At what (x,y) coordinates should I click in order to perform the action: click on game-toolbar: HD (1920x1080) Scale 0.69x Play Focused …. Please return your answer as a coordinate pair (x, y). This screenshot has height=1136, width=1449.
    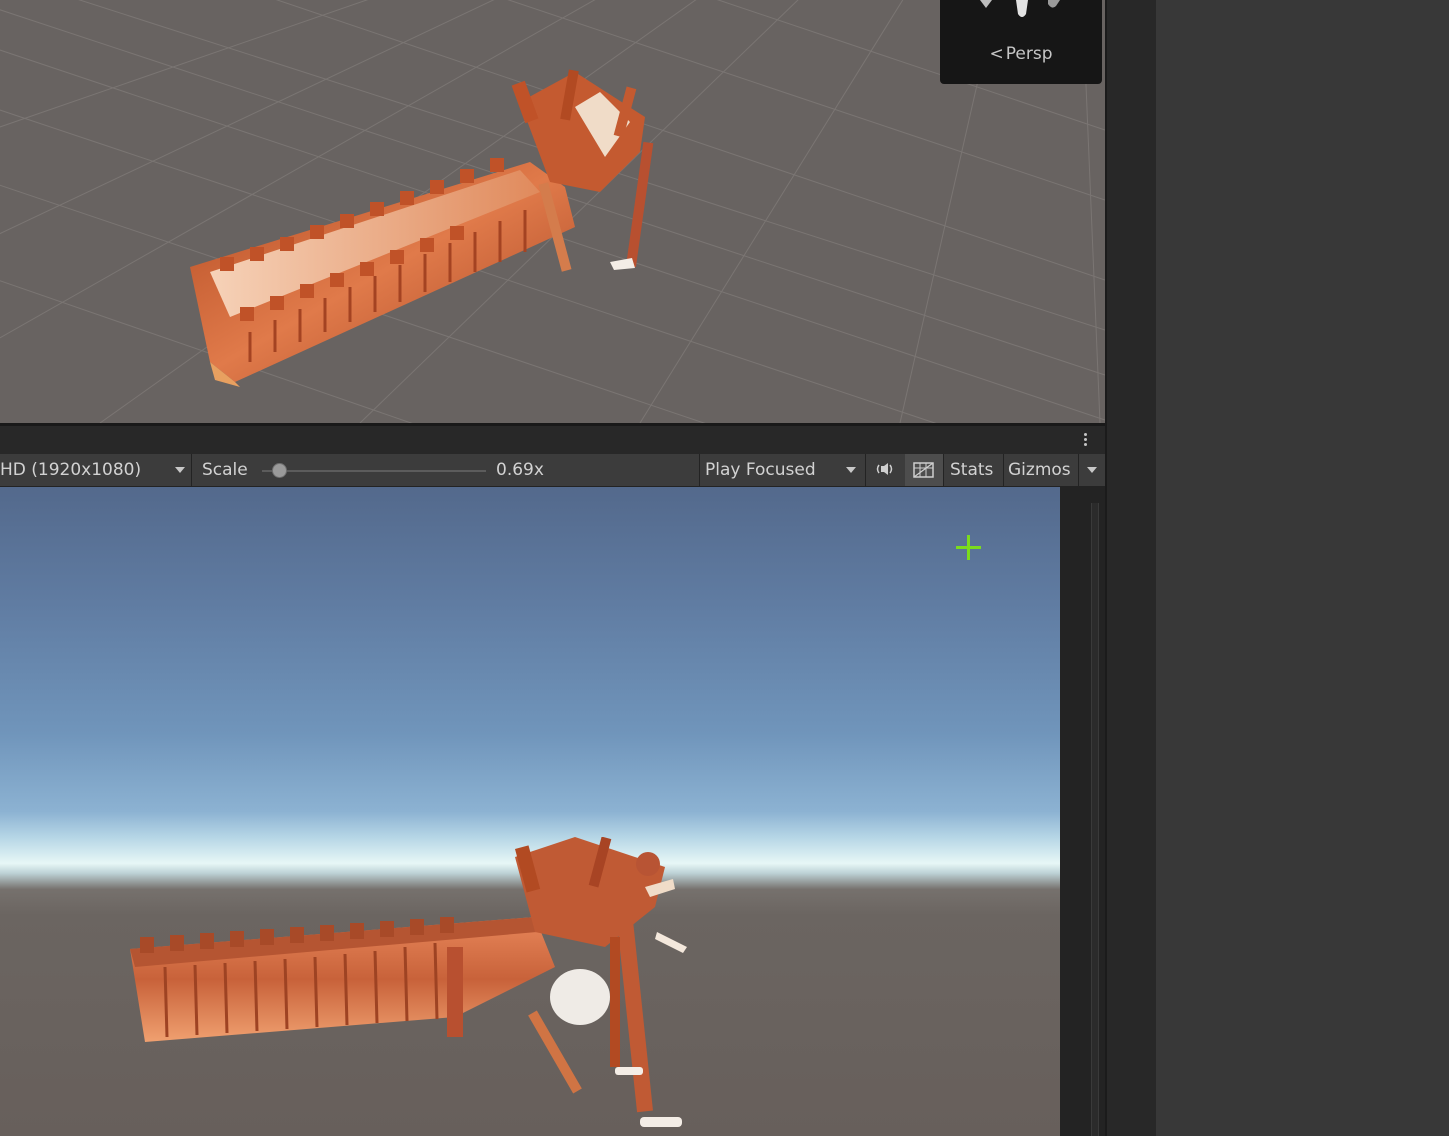
    Looking at the image, I should click on (552, 470).